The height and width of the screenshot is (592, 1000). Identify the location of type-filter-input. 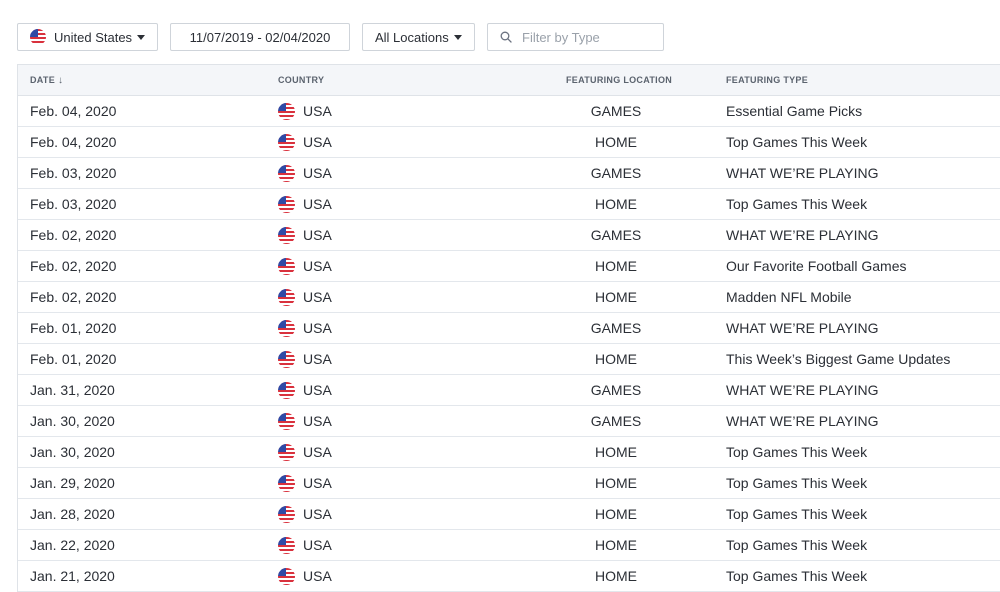
(587, 37).